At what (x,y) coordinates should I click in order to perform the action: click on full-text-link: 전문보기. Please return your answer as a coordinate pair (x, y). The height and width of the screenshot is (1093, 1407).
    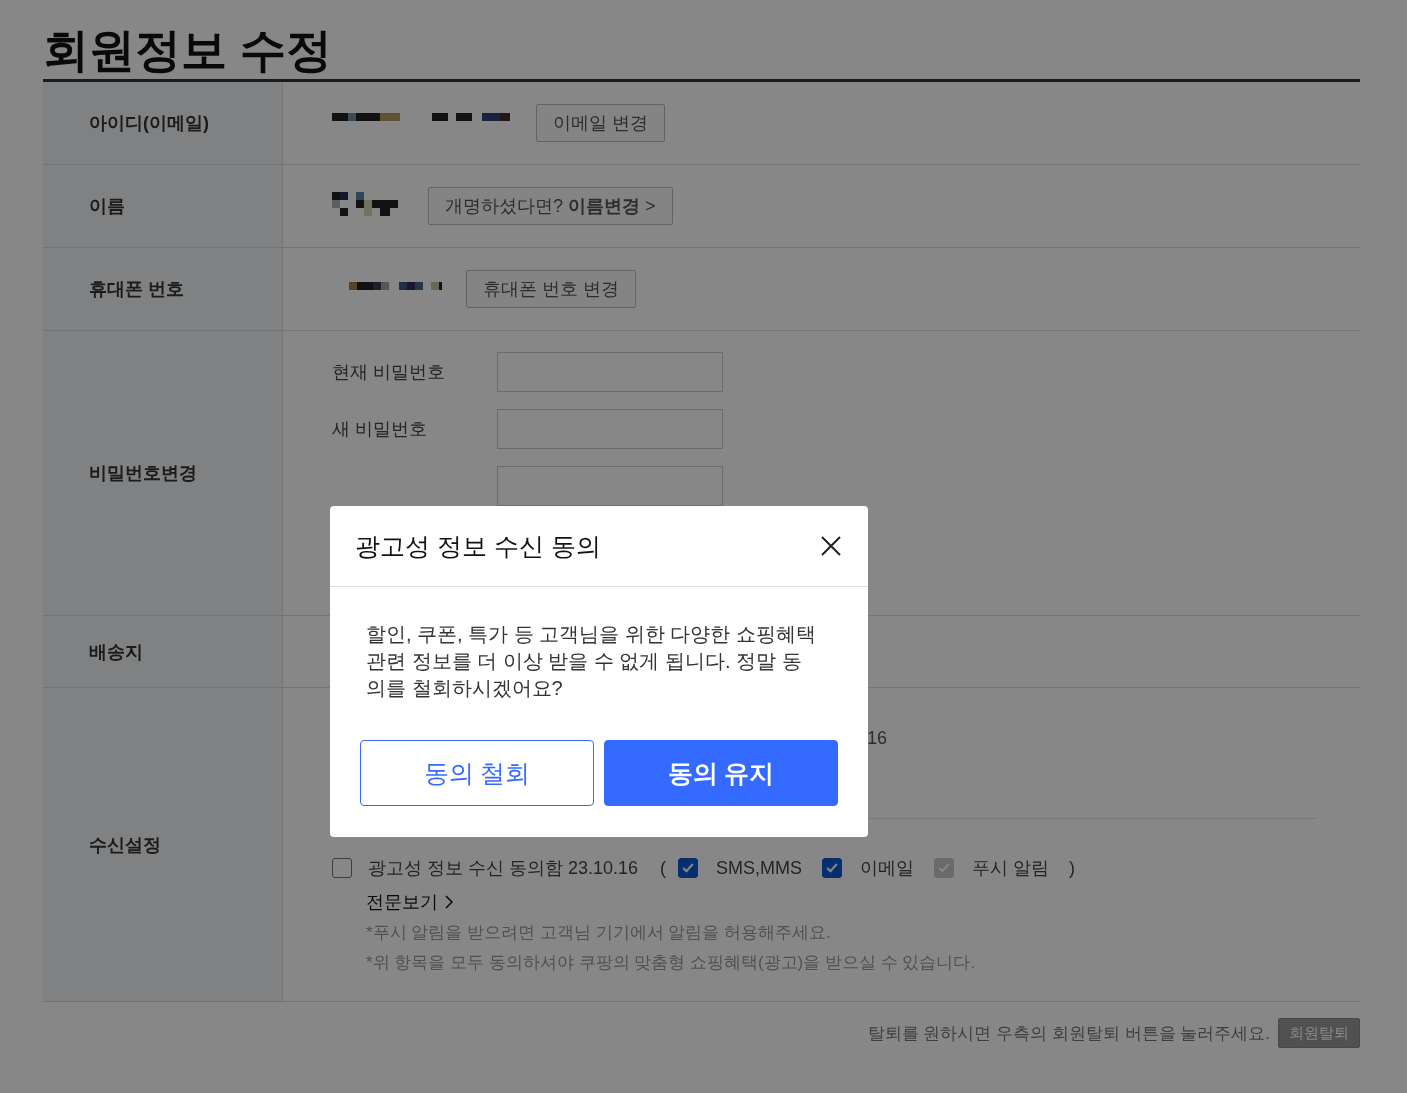
    Looking at the image, I should click on (410, 902).